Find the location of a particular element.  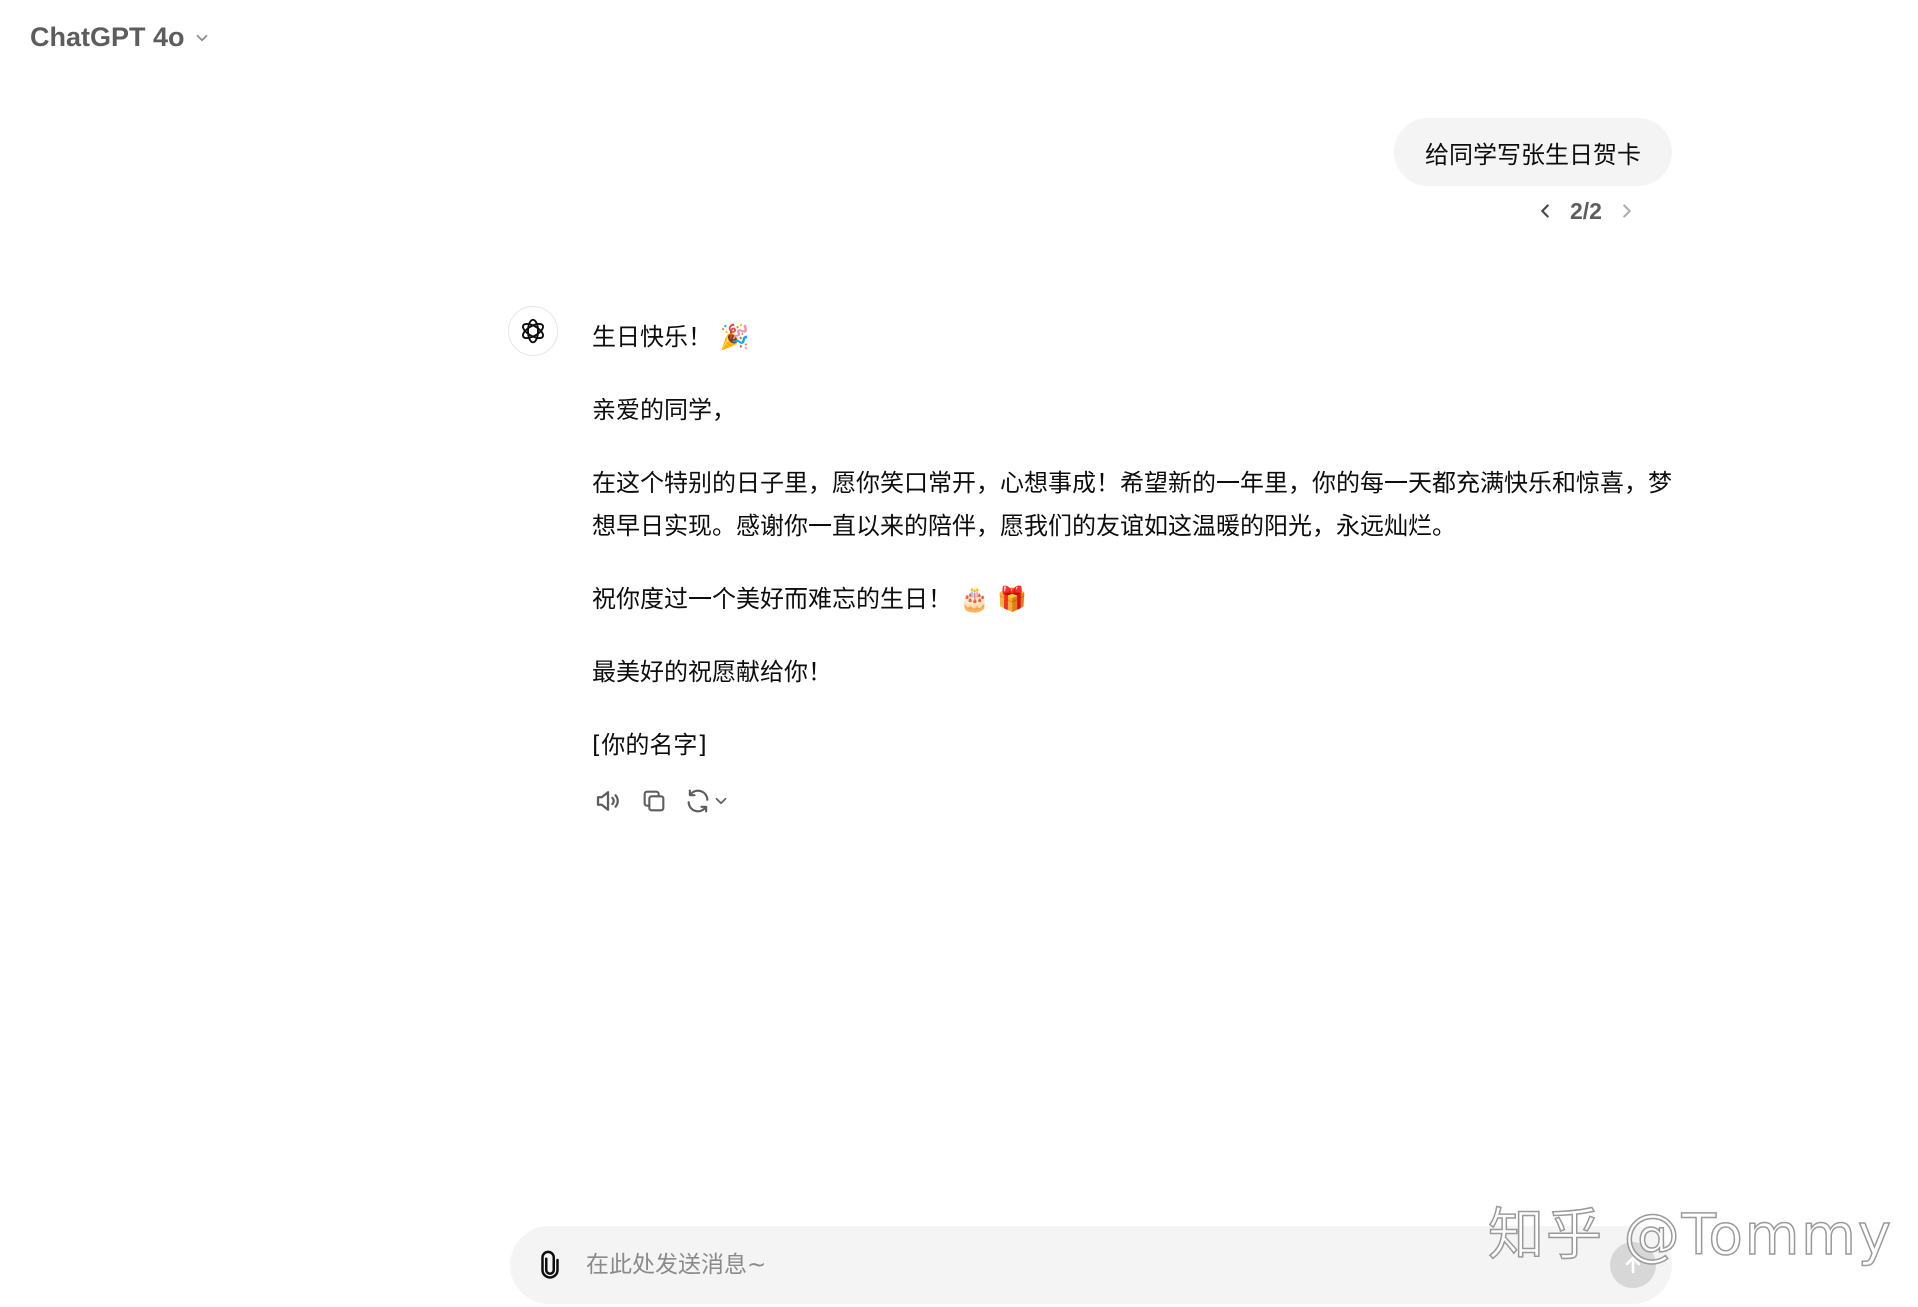

regenerate-button is located at coordinates (707, 801).